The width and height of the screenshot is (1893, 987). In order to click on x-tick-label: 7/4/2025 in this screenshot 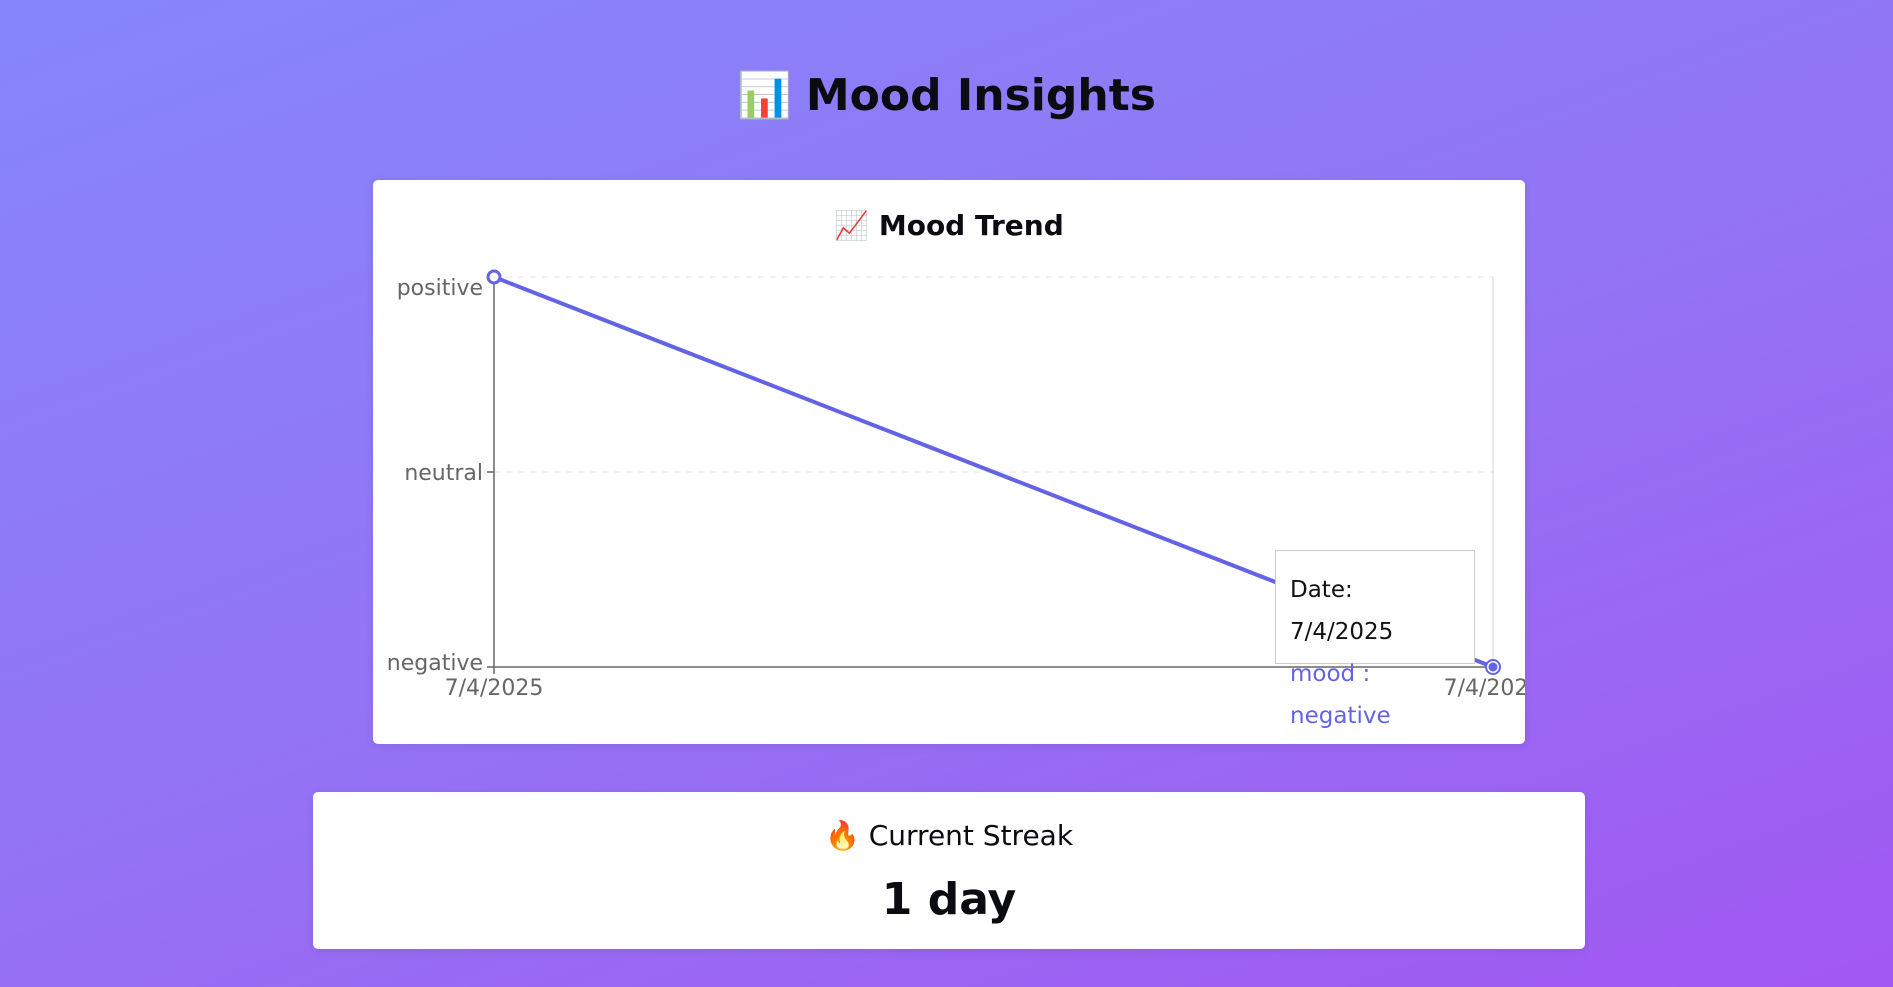, I will do `click(494, 688)`.